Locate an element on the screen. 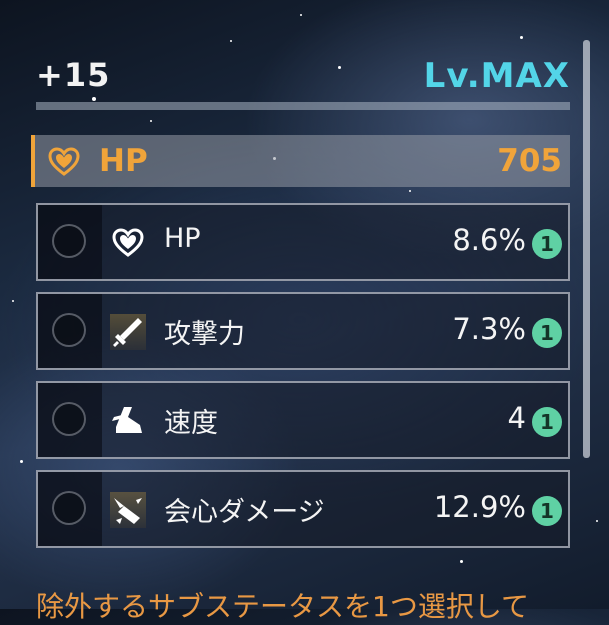  enhance-level: +15 is located at coordinates (73, 75).